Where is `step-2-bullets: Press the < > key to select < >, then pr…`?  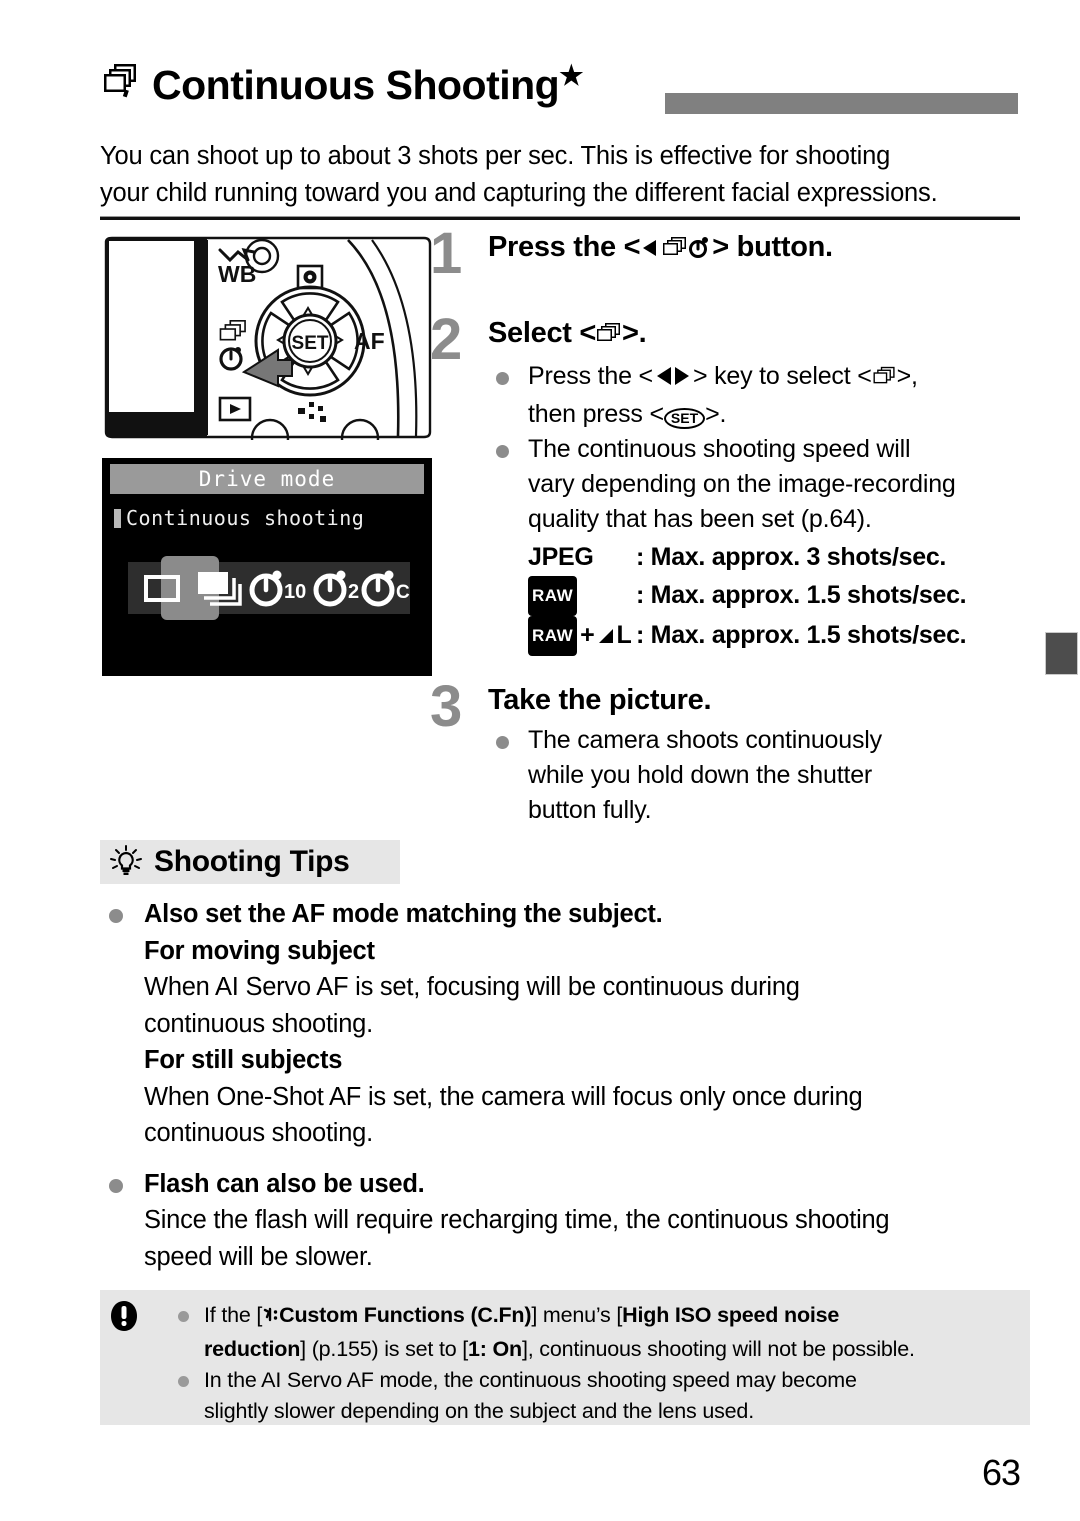
step-2-bullets: Press the < > key to select < >, then pr… is located at coordinates (756, 448).